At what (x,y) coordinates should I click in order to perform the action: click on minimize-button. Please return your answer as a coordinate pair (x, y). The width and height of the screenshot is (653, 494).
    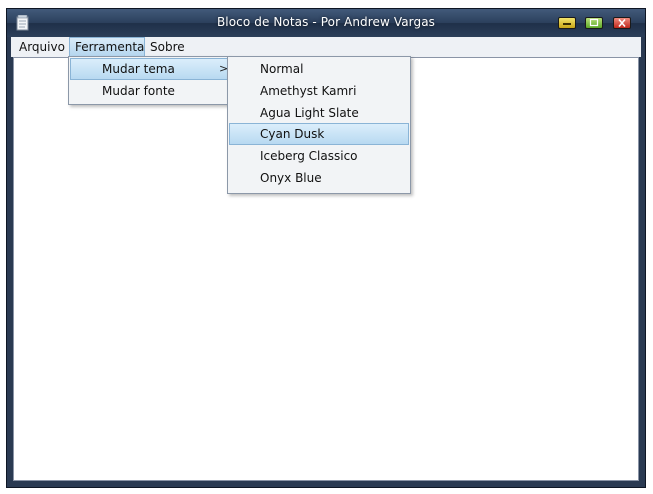
    Looking at the image, I should click on (567, 23).